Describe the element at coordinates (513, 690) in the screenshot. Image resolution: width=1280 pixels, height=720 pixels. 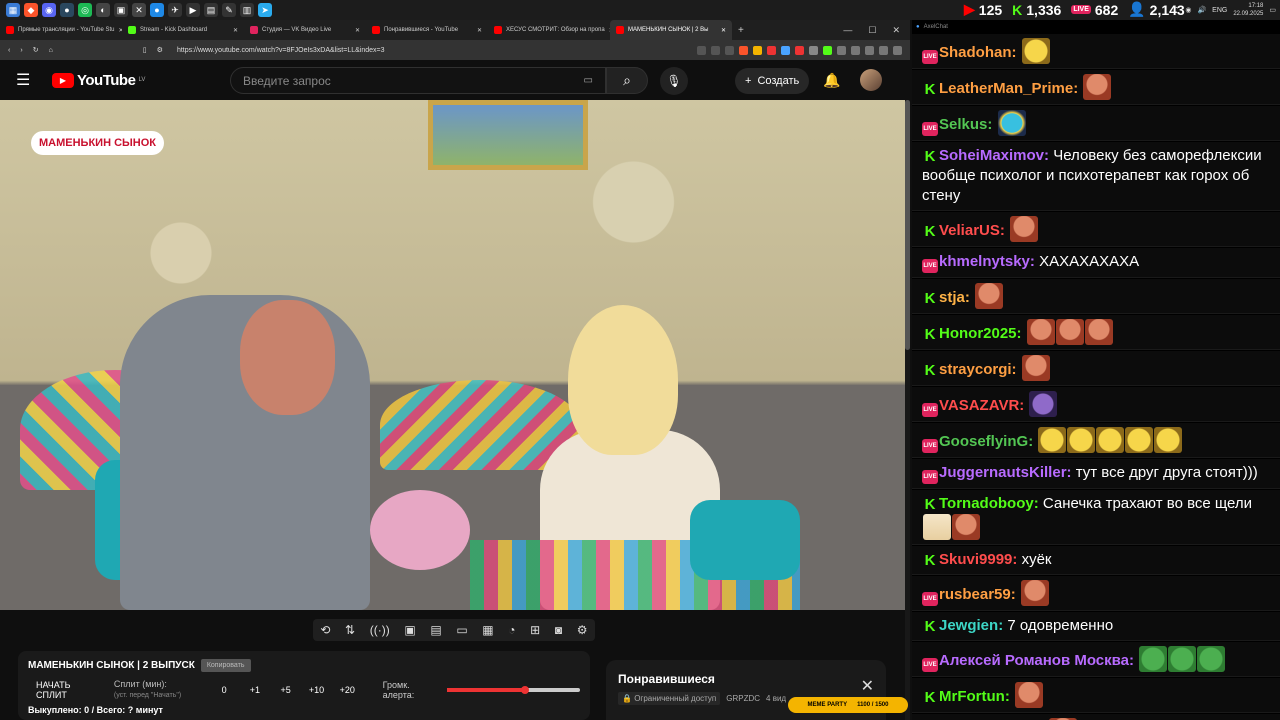
I see `alert-volume-slider` at that location.